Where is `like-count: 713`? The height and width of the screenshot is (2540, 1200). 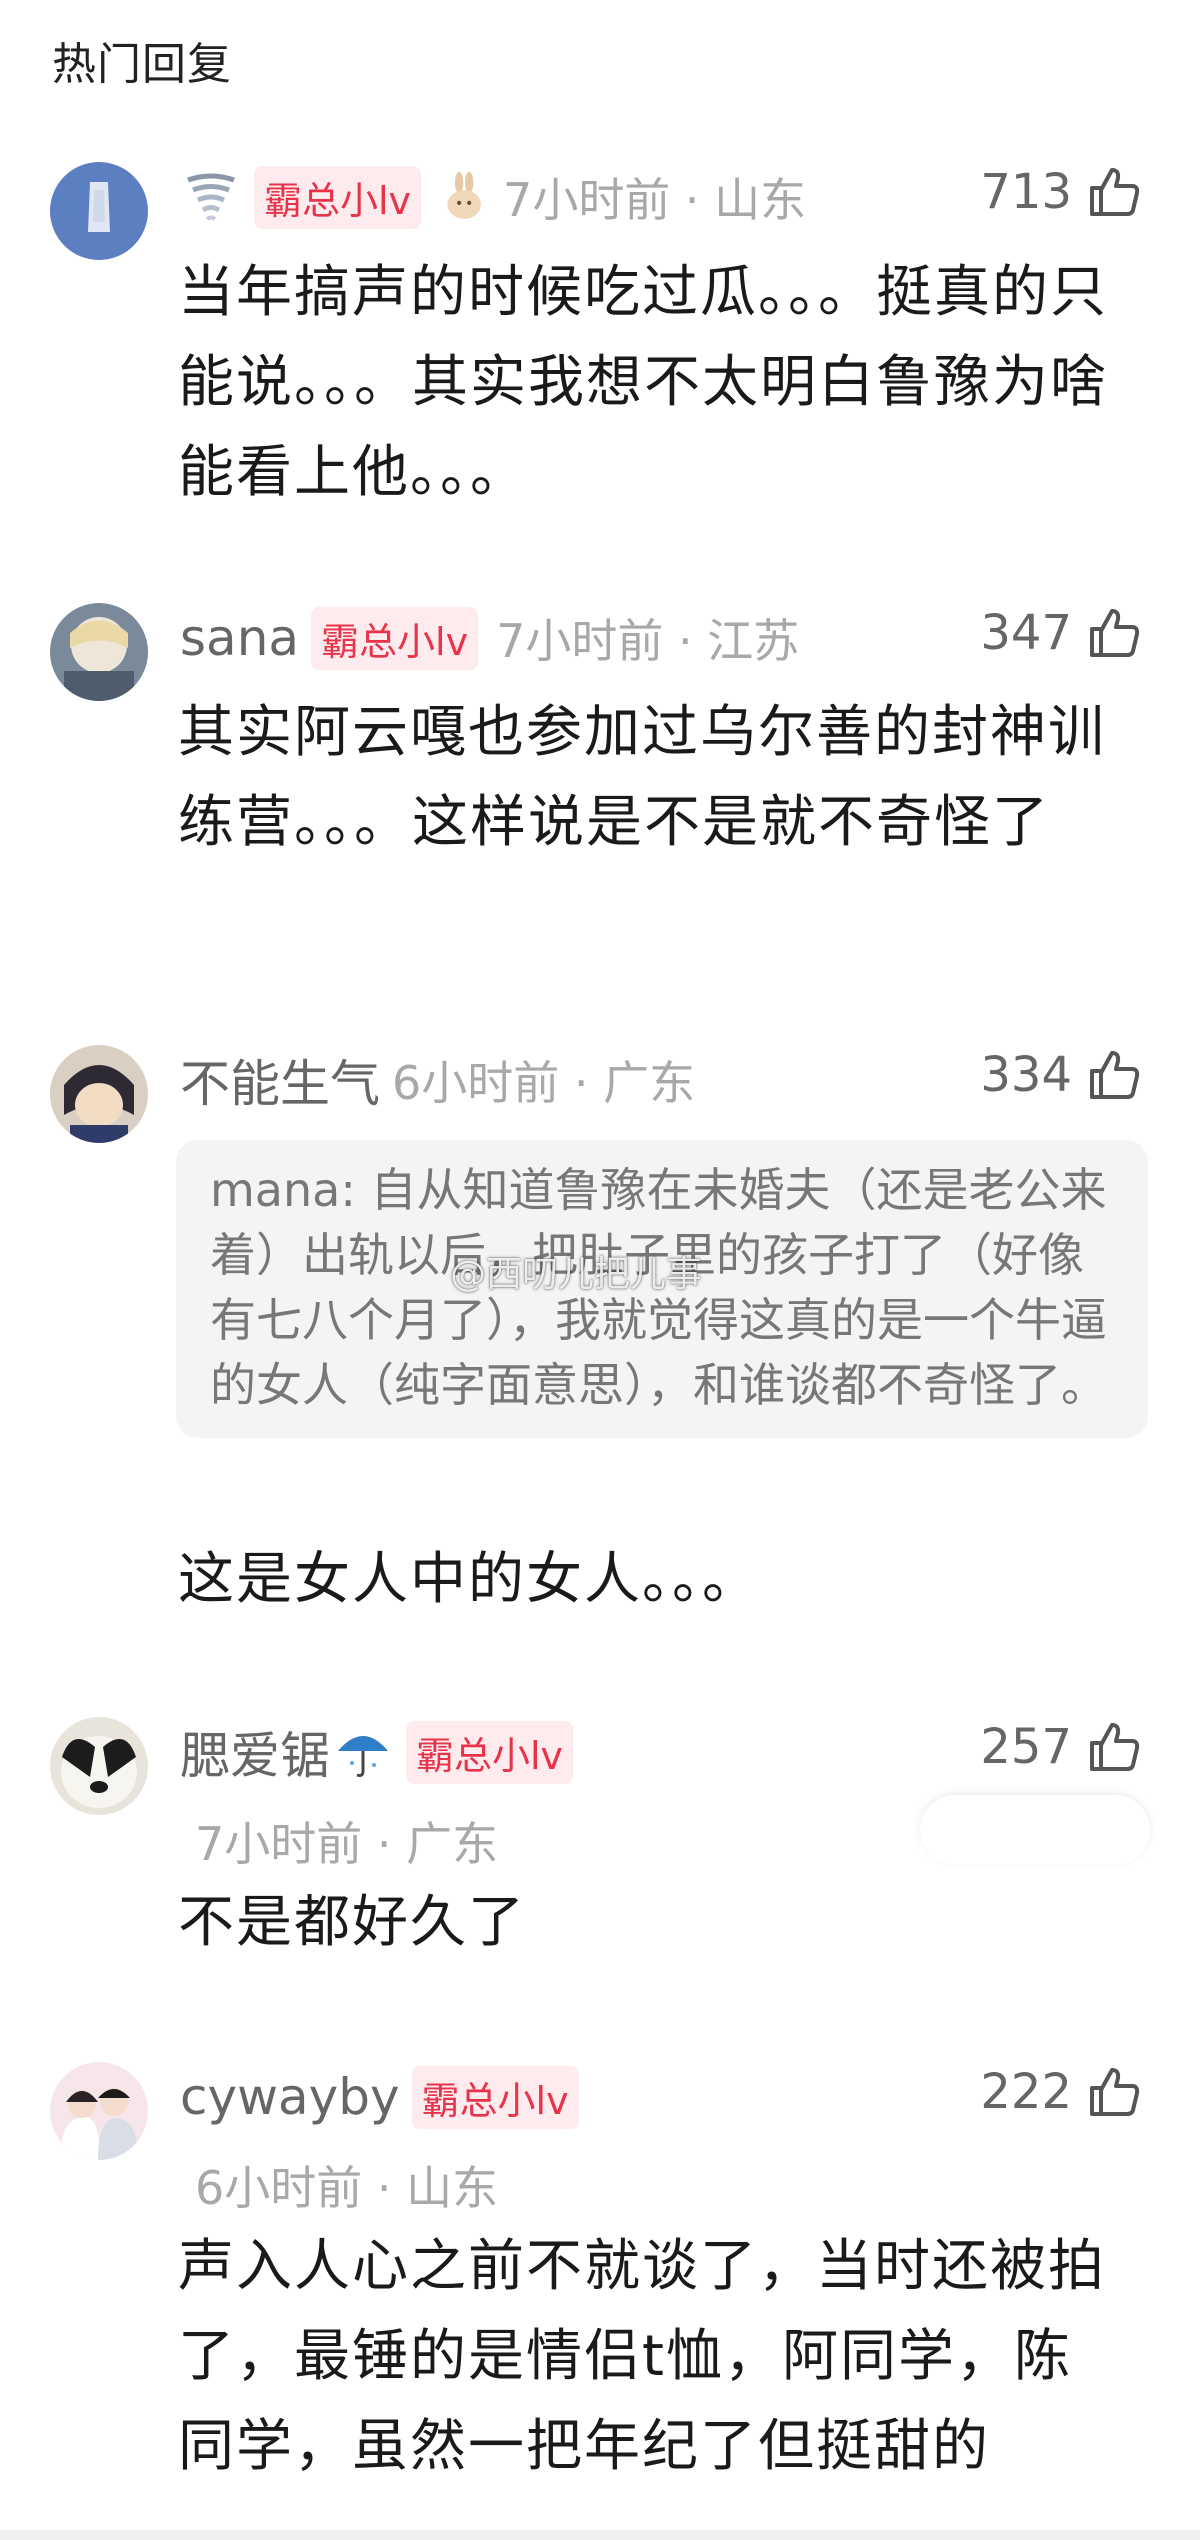
like-count: 713 is located at coordinates (1026, 192).